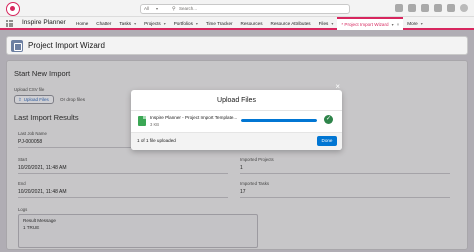  Describe the element at coordinates (236, 141) in the screenshot. I see `modal-footer: 1 of 1 file uploaded Done` at that location.